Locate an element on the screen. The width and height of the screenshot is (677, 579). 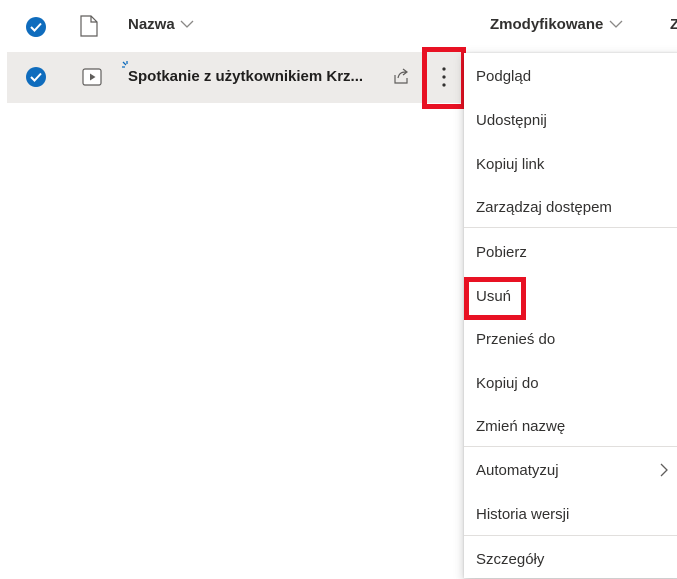
document-icon is located at coordinates (89, 26).